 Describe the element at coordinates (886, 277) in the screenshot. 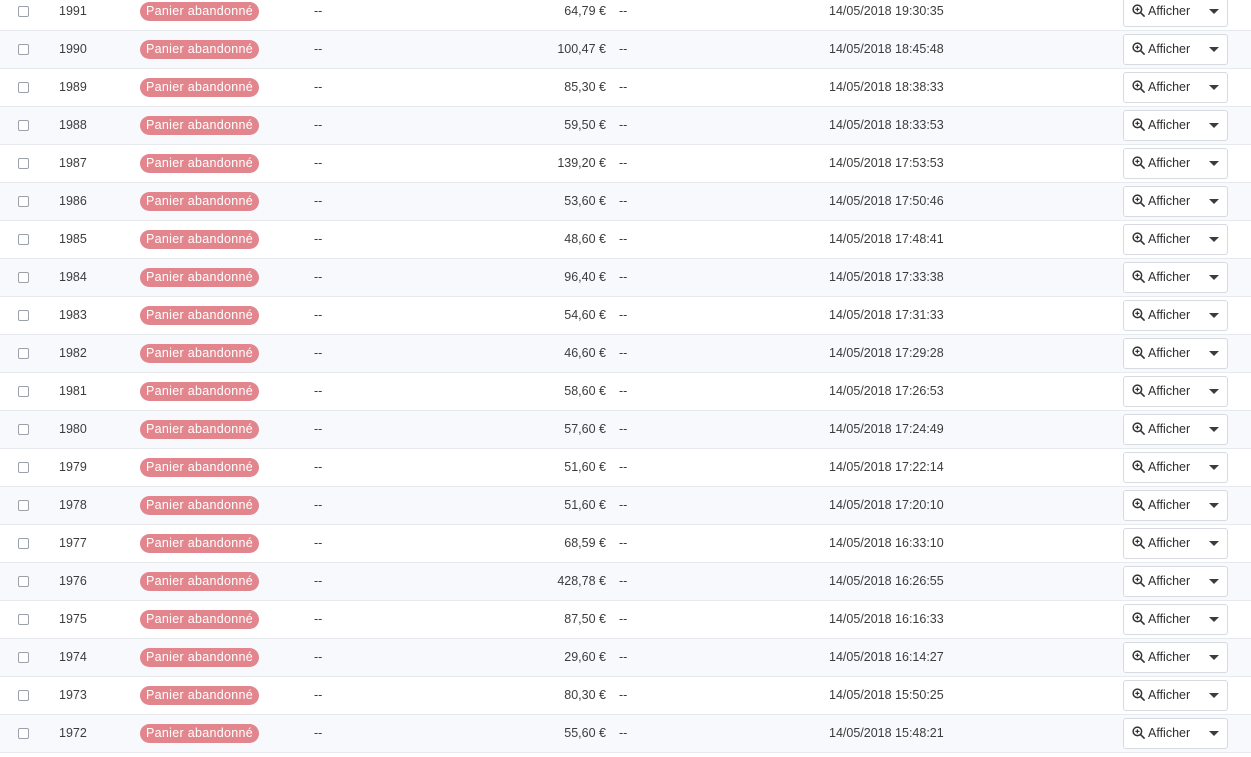

I see `order-date: 14/05/2018 17:33:38` at that location.